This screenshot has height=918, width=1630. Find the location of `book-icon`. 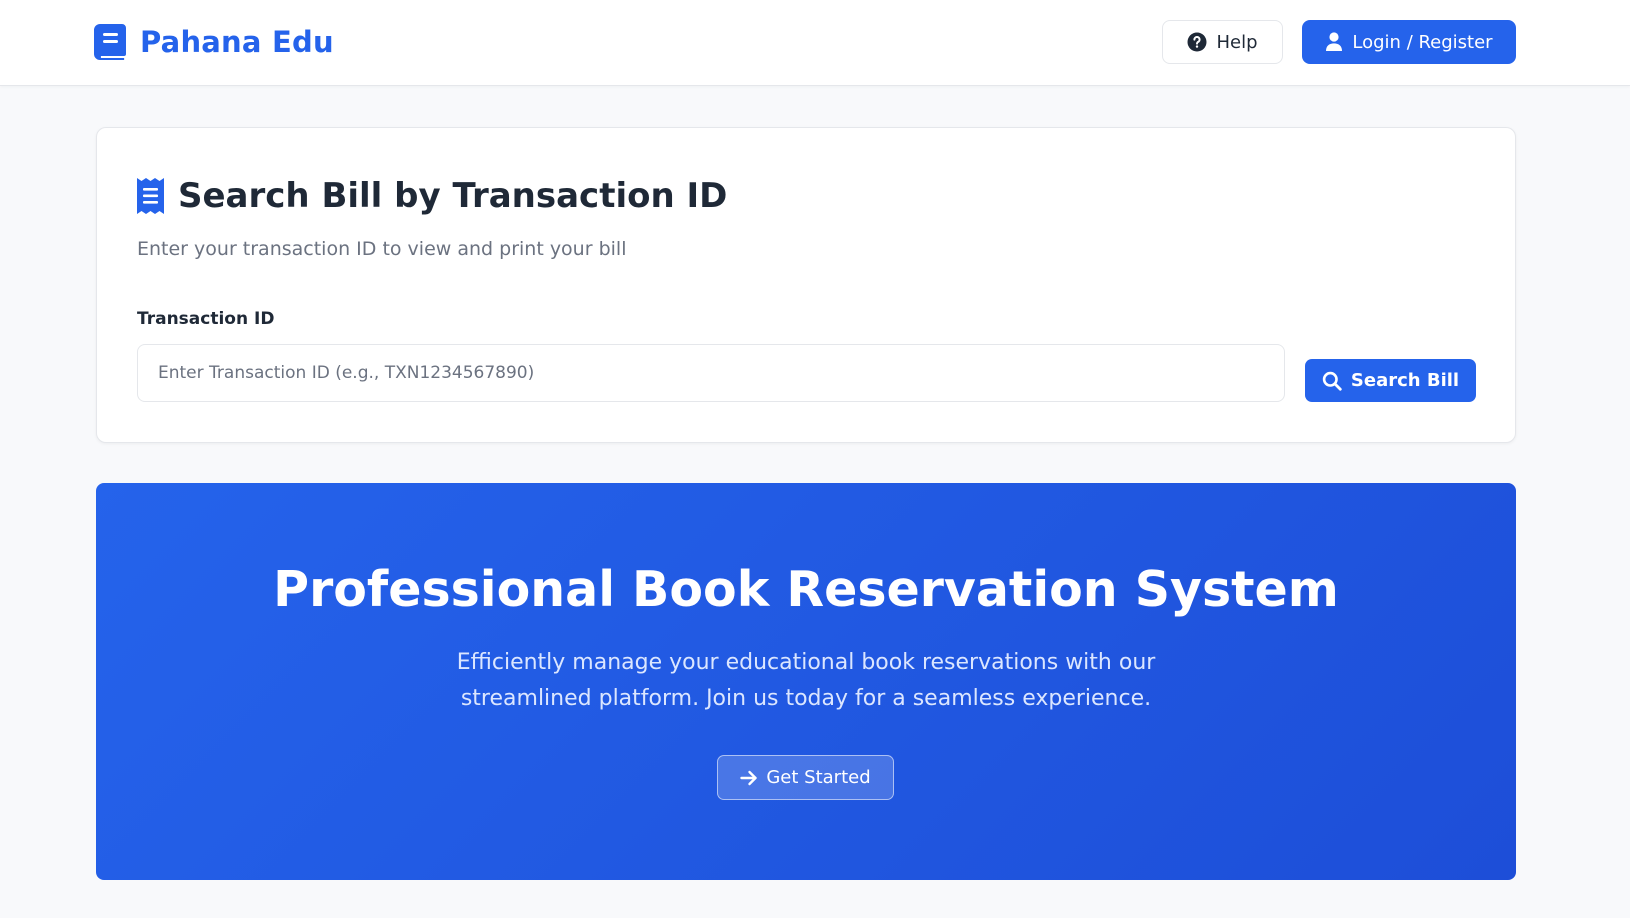

book-icon is located at coordinates (110, 42).